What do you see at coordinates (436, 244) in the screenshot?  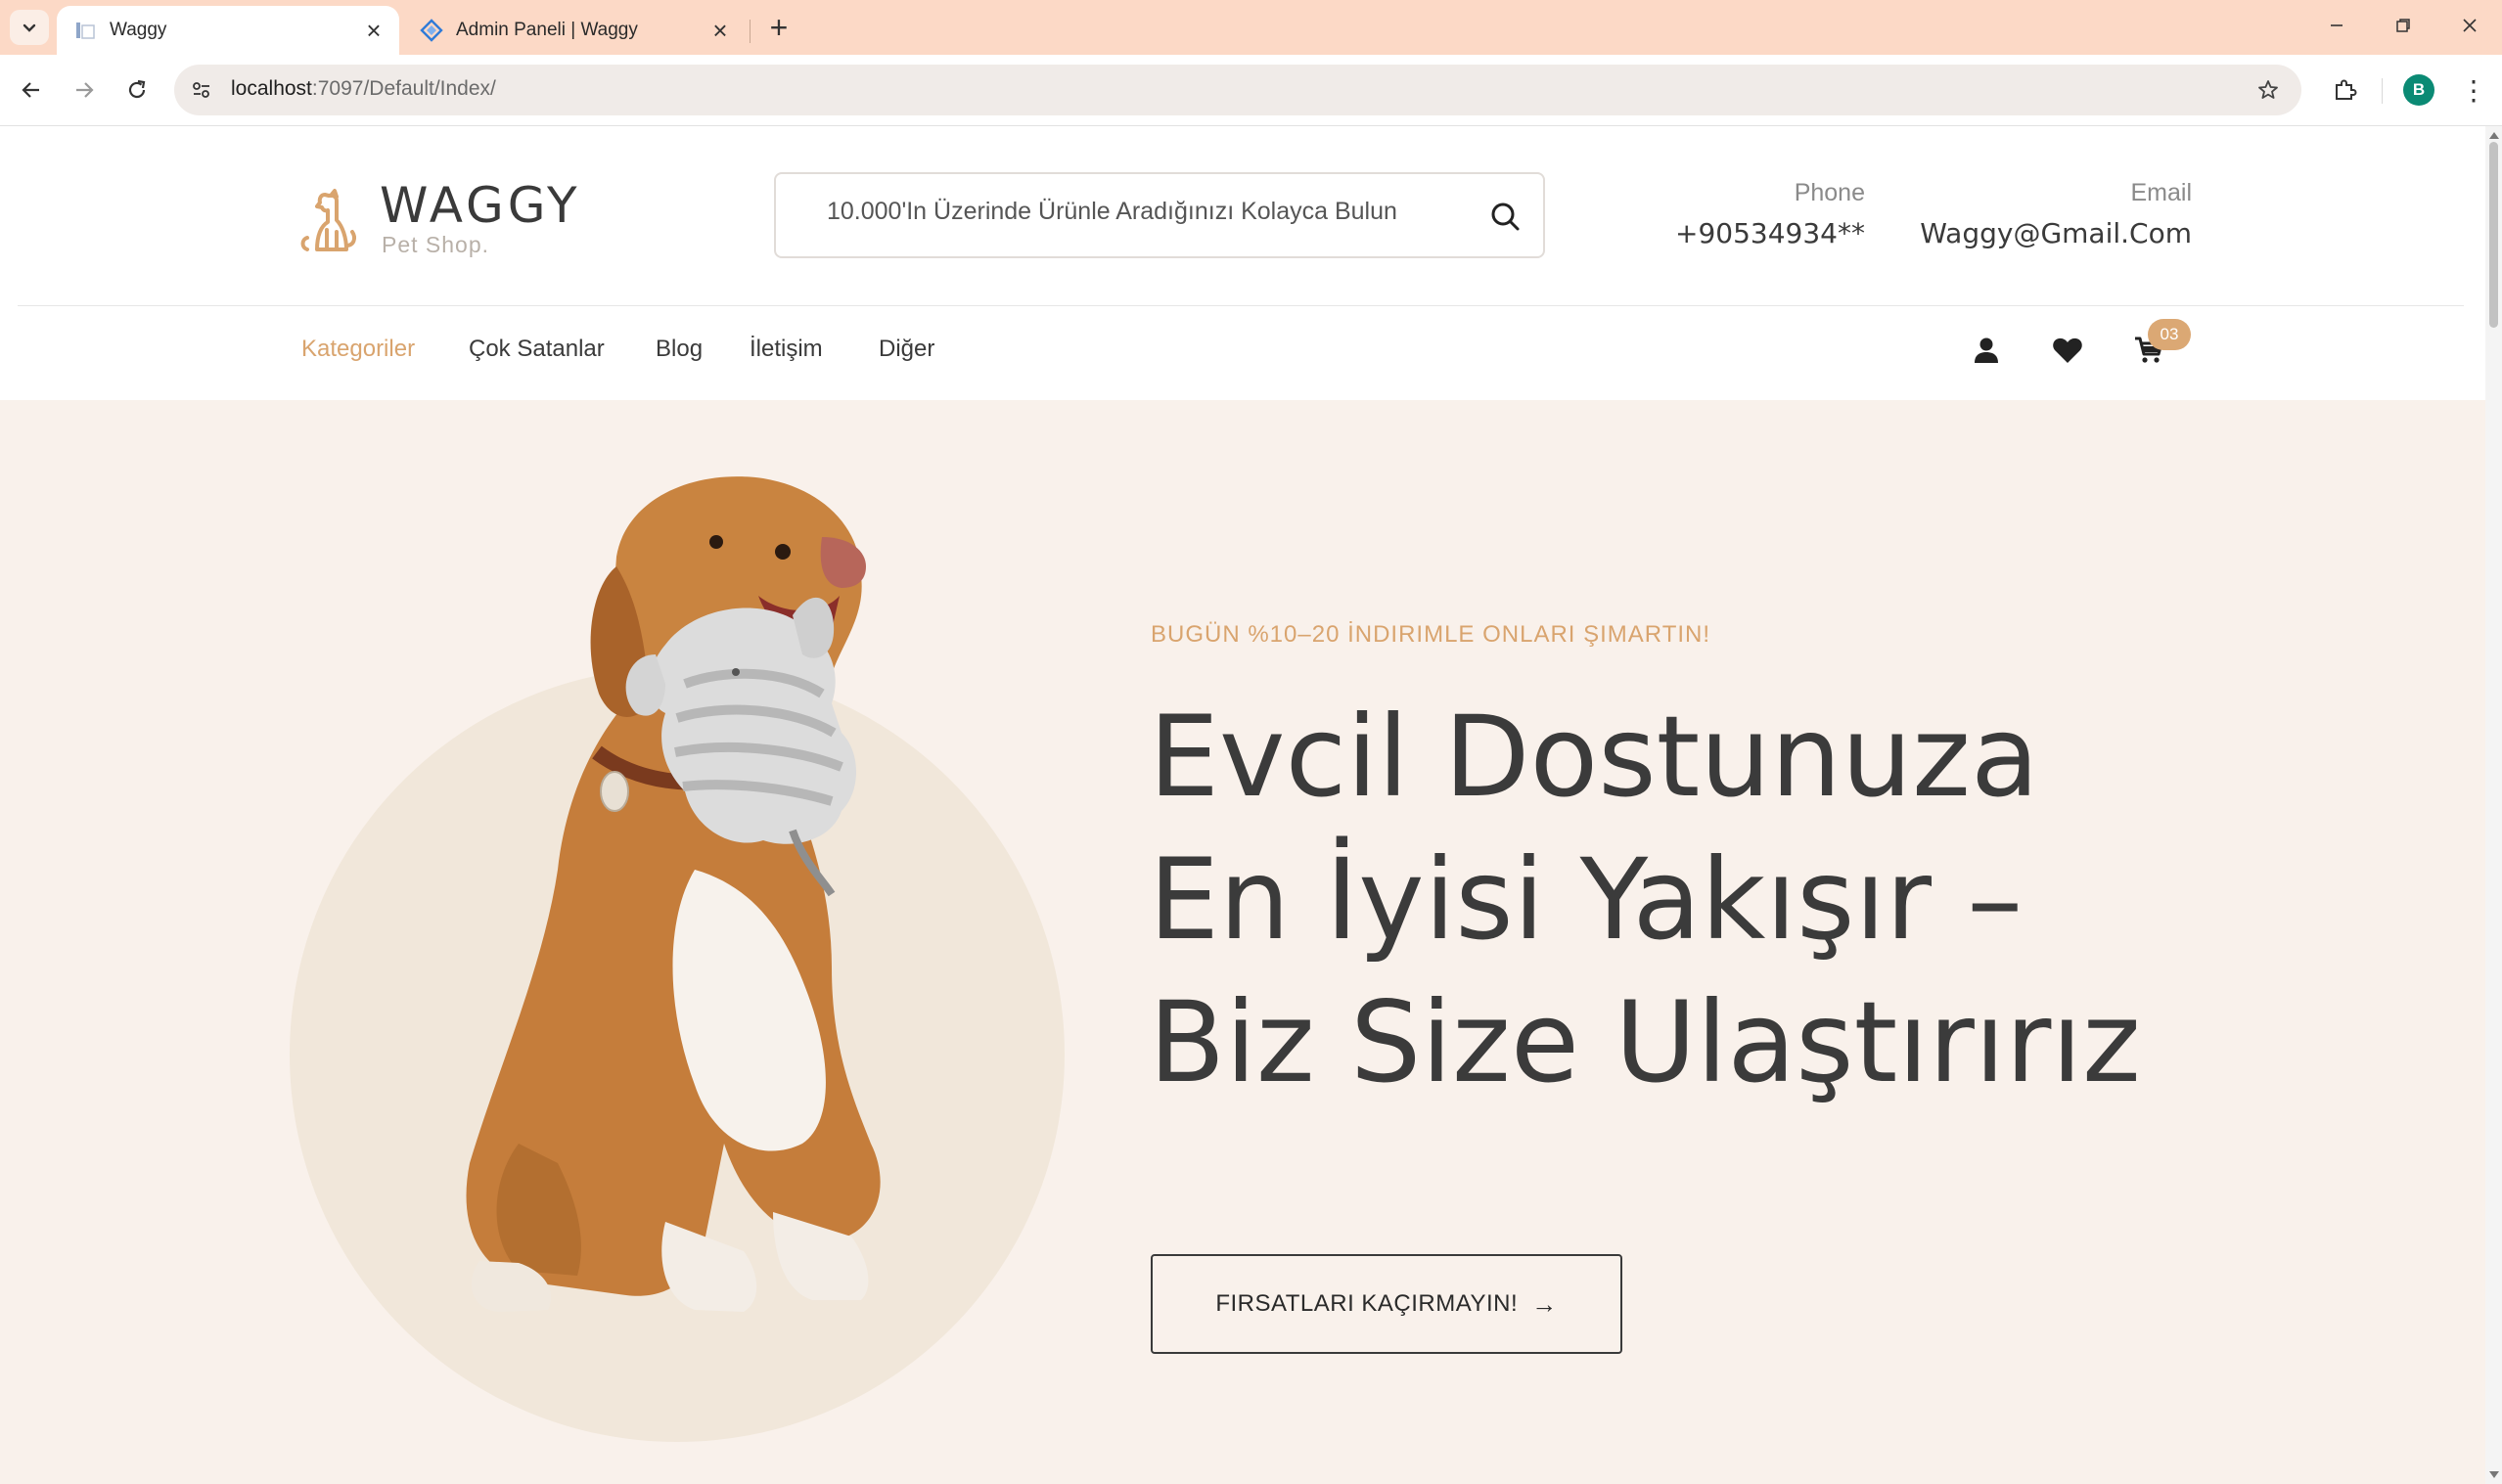 I see `logo-tagline: Pet Shop.` at bounding box center [436, 244].